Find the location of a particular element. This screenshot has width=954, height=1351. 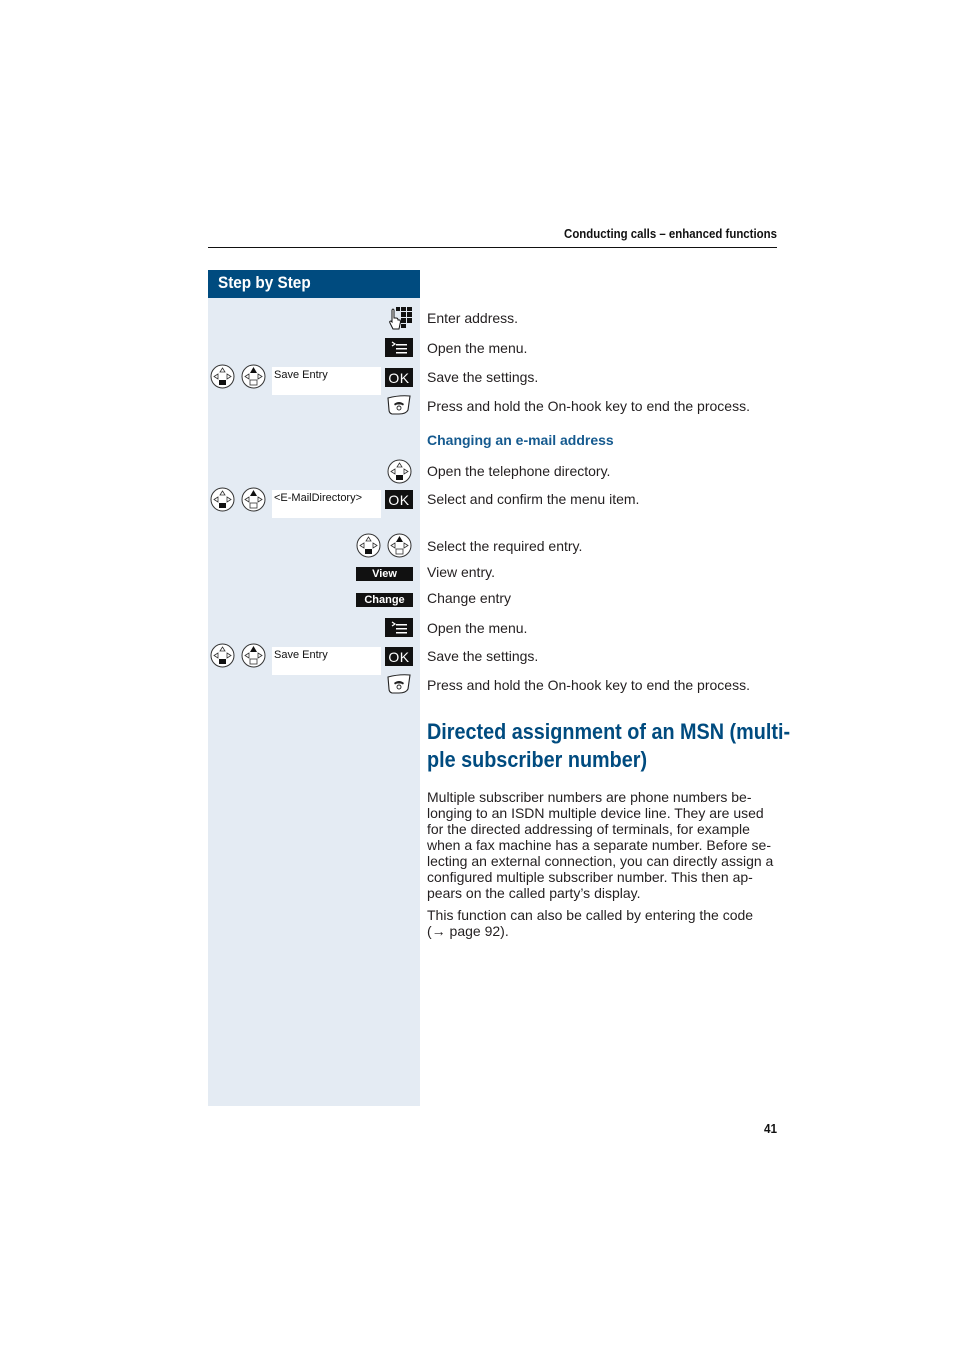

step-text: Enter address. is located at coordinates (473, 318).